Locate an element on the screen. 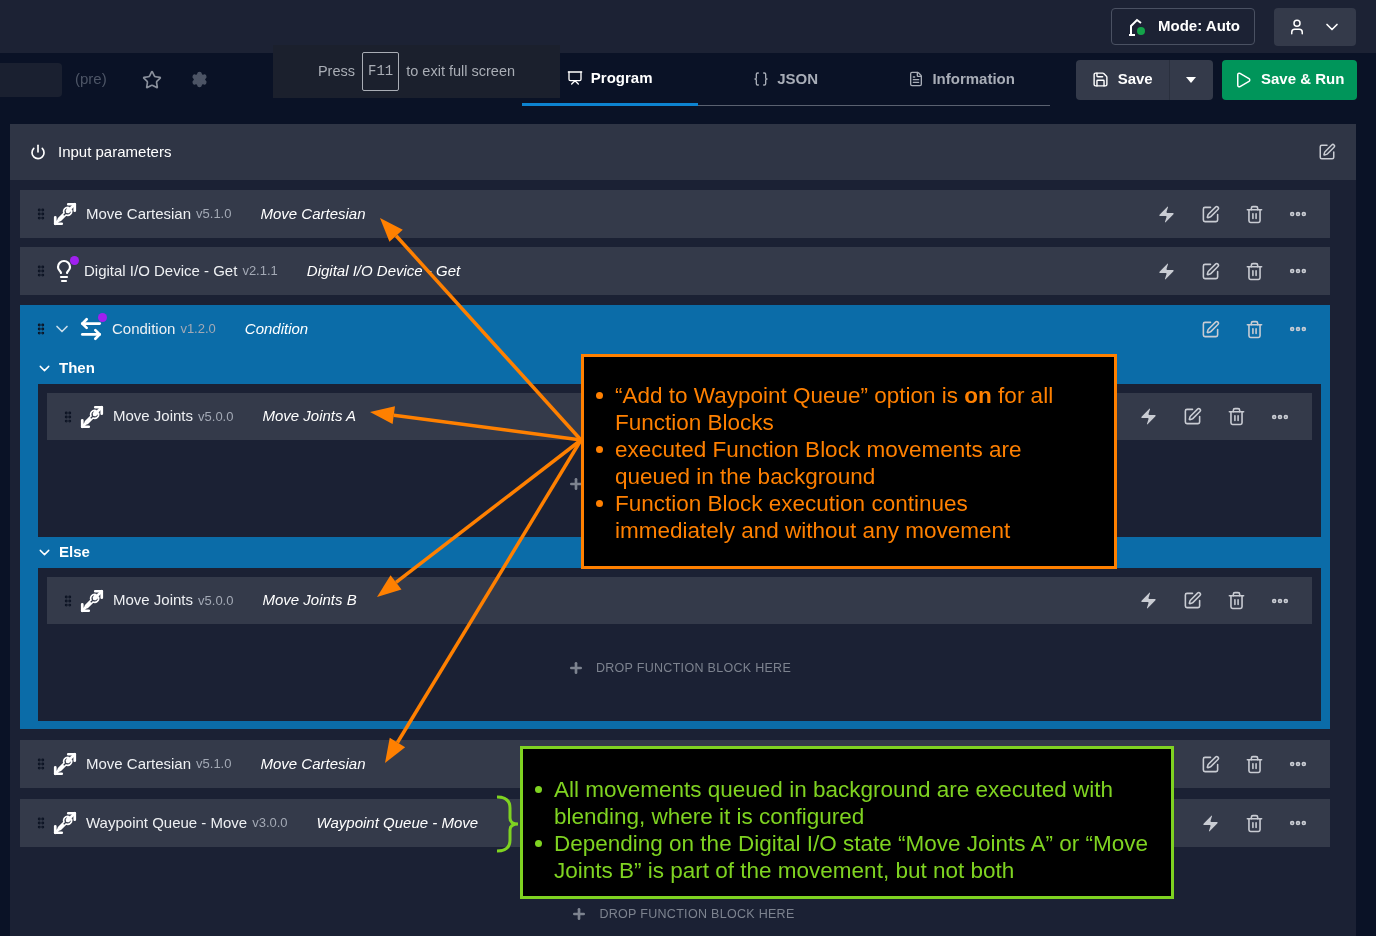  block-label: Move Joints A is located at coordinates (309, 416).